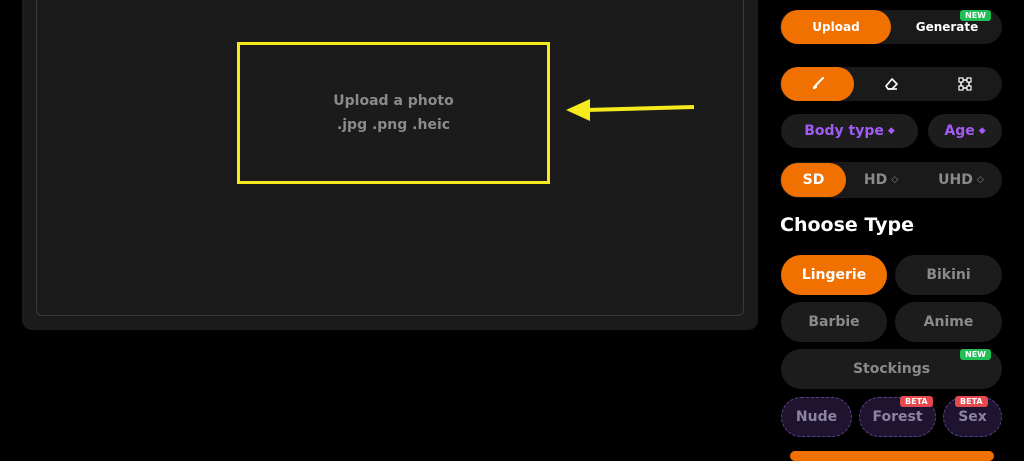 The height and width of the screenshot is (461, 1024). I want to click on upload-dropzone: Upload a photo .jpg .png .heic, so click(393, 113).